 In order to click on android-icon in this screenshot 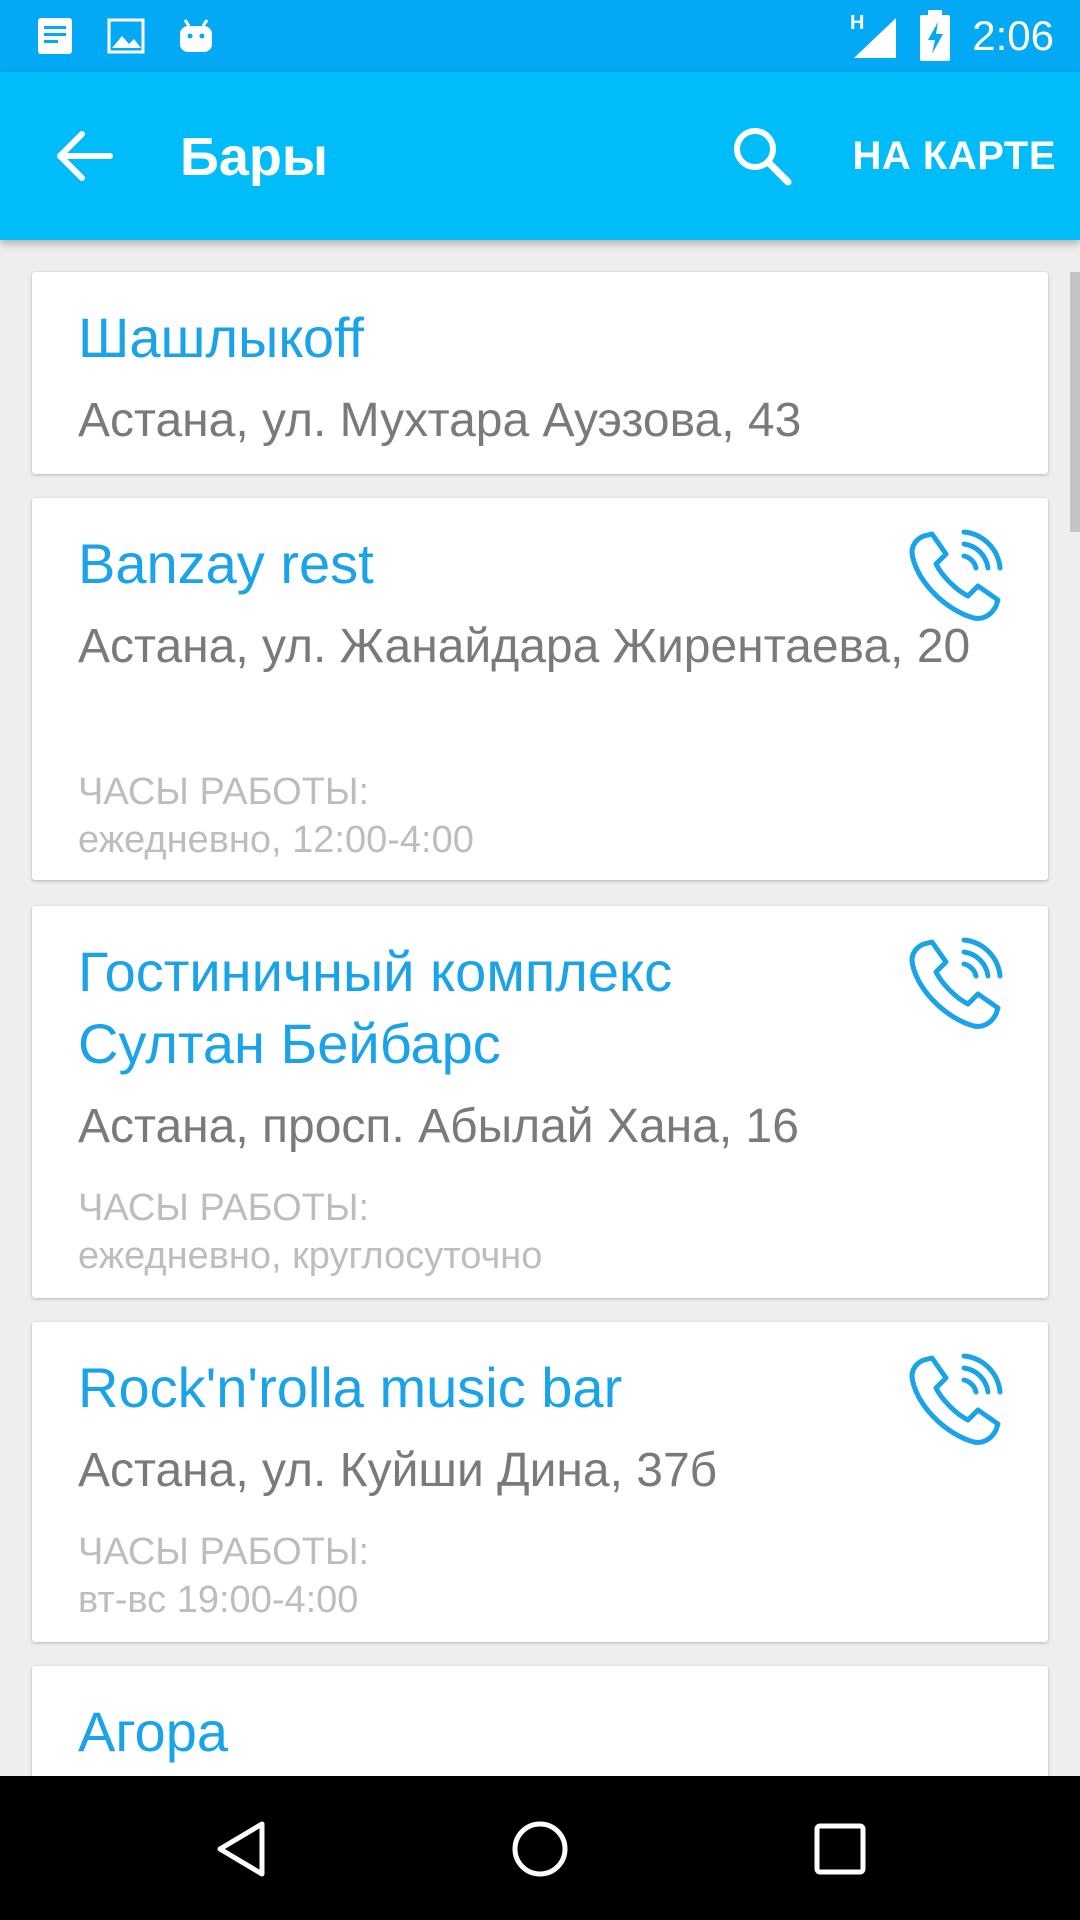, I will do `click(196, 35)`.